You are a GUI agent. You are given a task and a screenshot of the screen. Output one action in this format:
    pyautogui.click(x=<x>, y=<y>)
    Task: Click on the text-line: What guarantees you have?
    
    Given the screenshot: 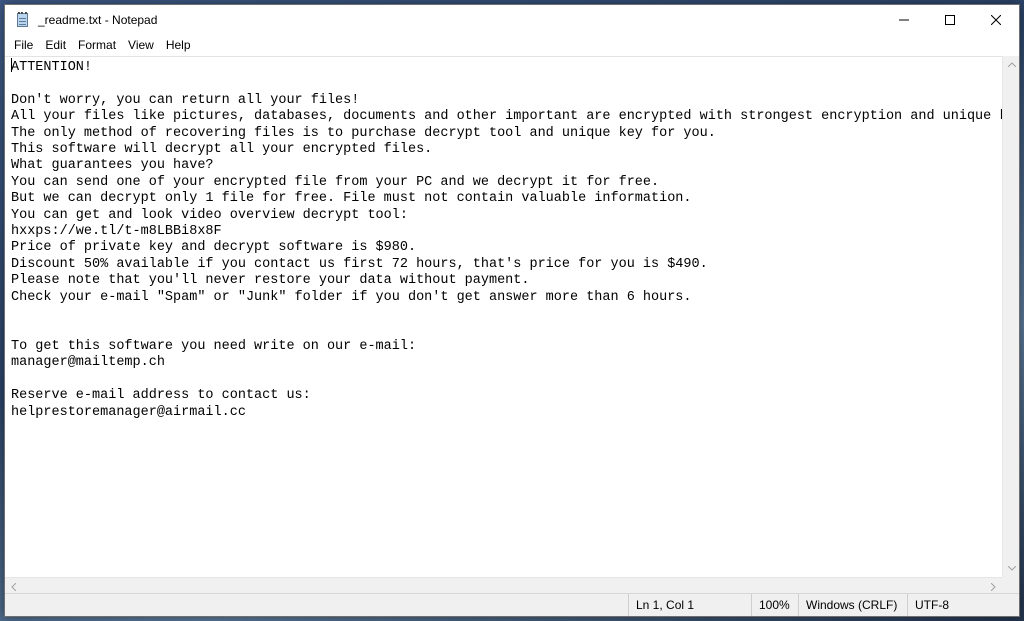 What is the action you would take?
    pyautogui.click(x=112, y=166)
    